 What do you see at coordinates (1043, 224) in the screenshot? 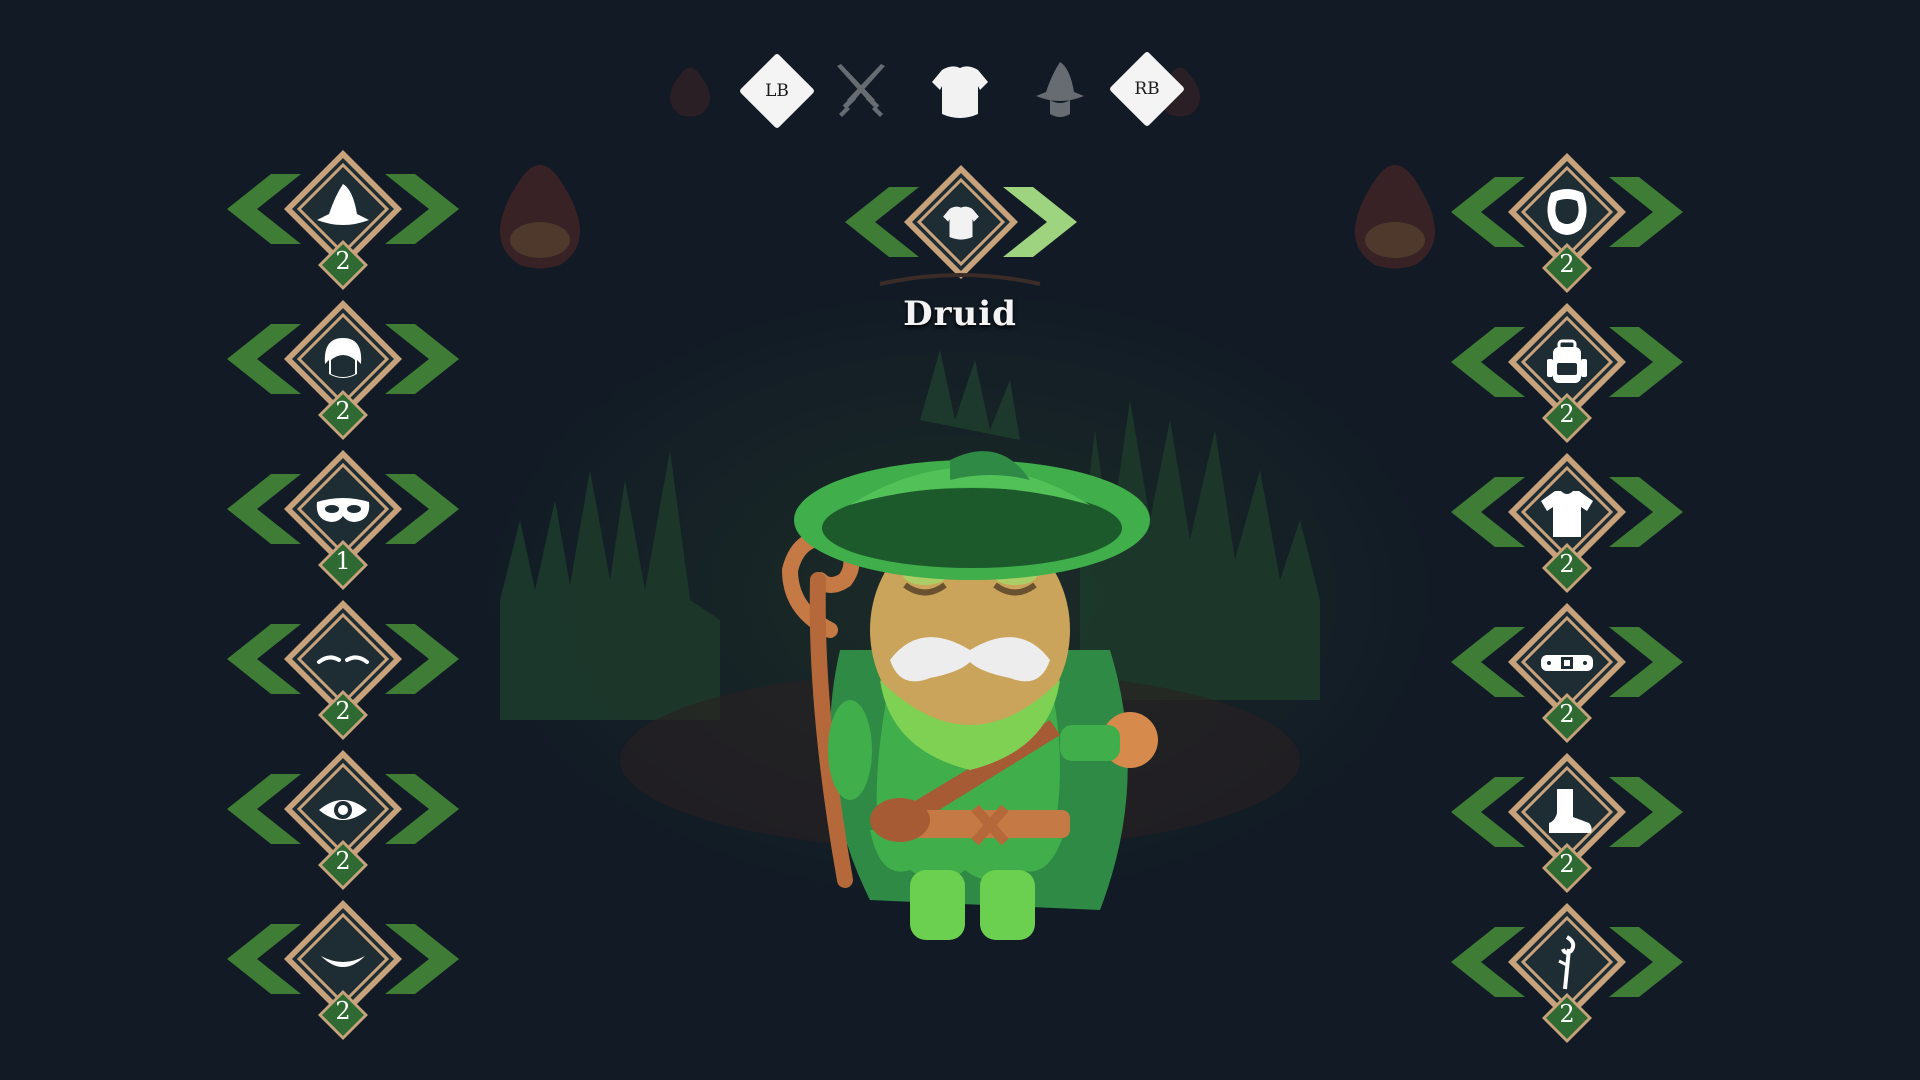
I see `armor-next-arrow` at bounding box center [1043, 224].